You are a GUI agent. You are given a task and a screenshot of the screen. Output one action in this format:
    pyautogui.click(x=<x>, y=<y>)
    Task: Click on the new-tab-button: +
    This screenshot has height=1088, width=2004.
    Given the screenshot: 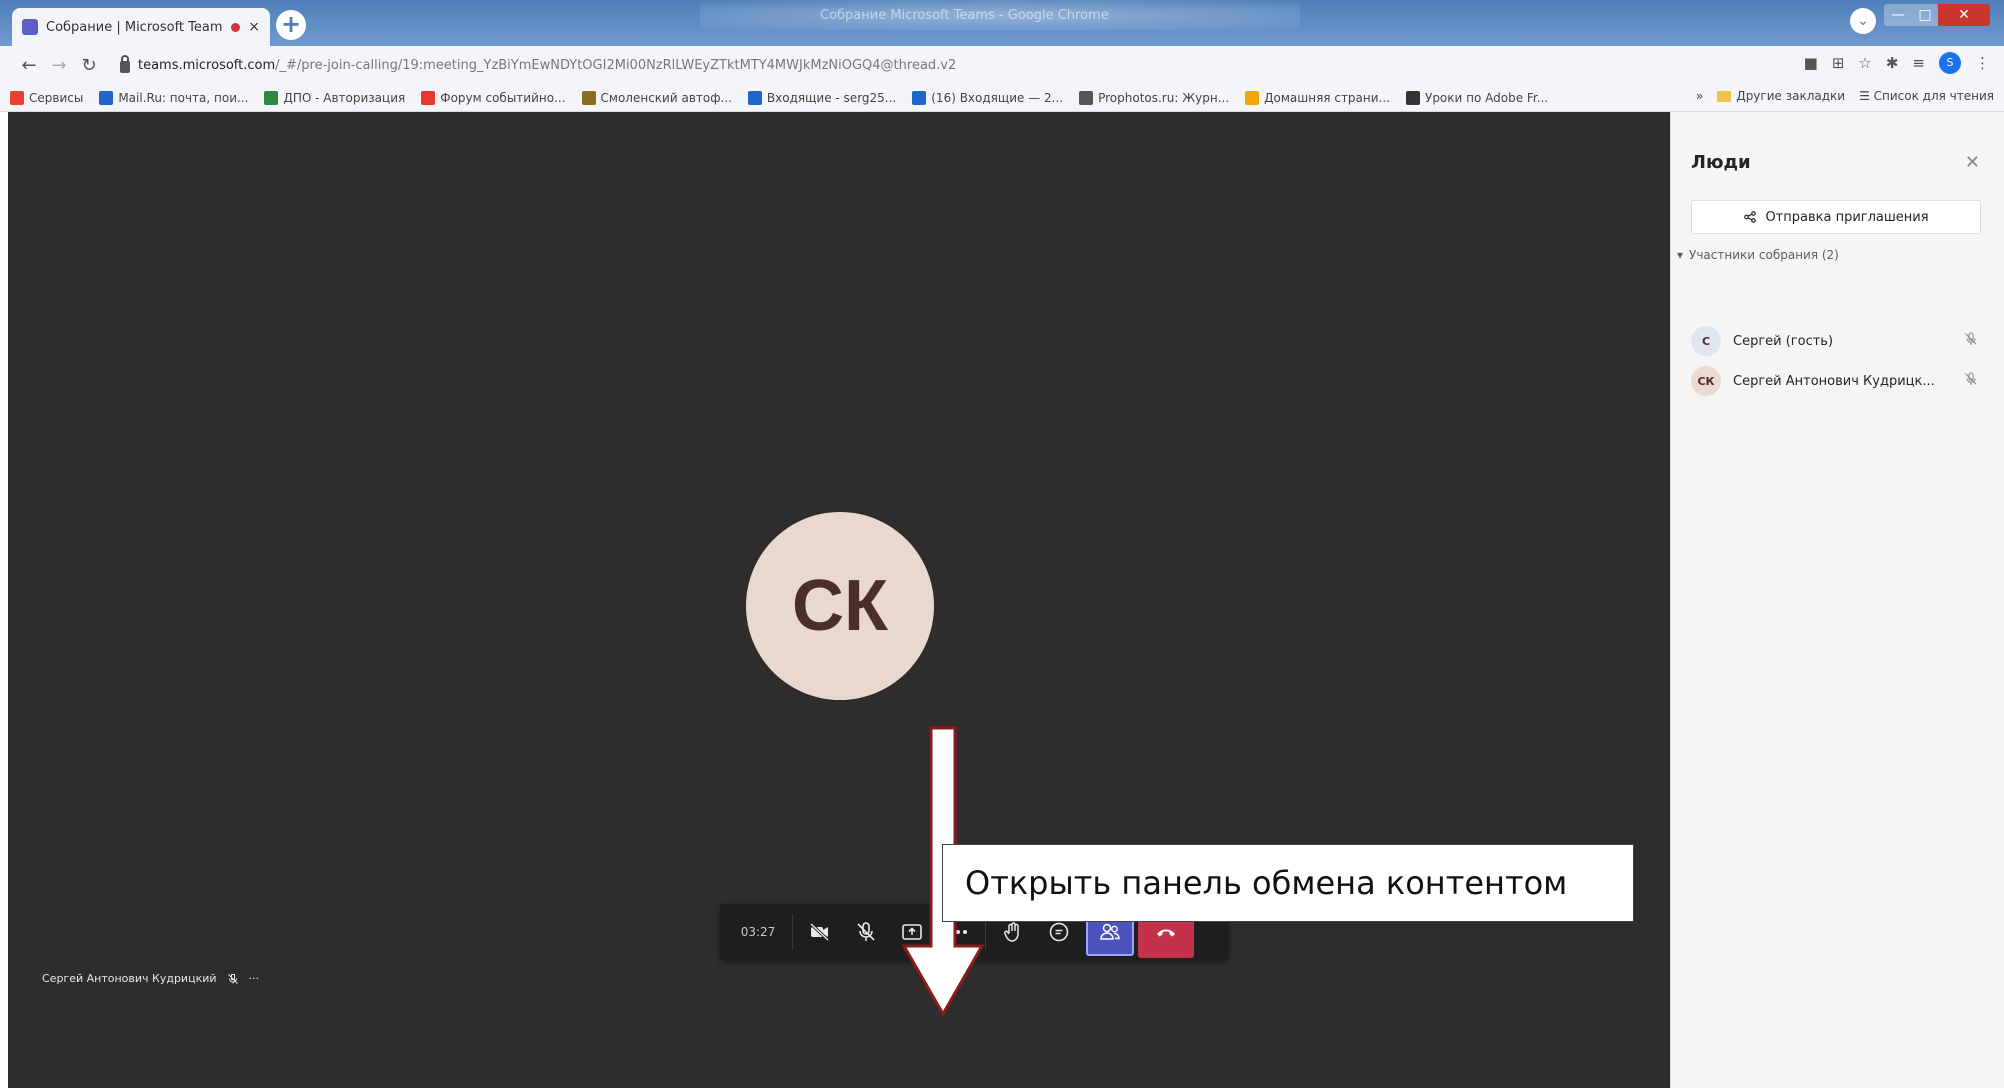 What is the action you would take?
    pyautogui.click(x=291, y=25)
    